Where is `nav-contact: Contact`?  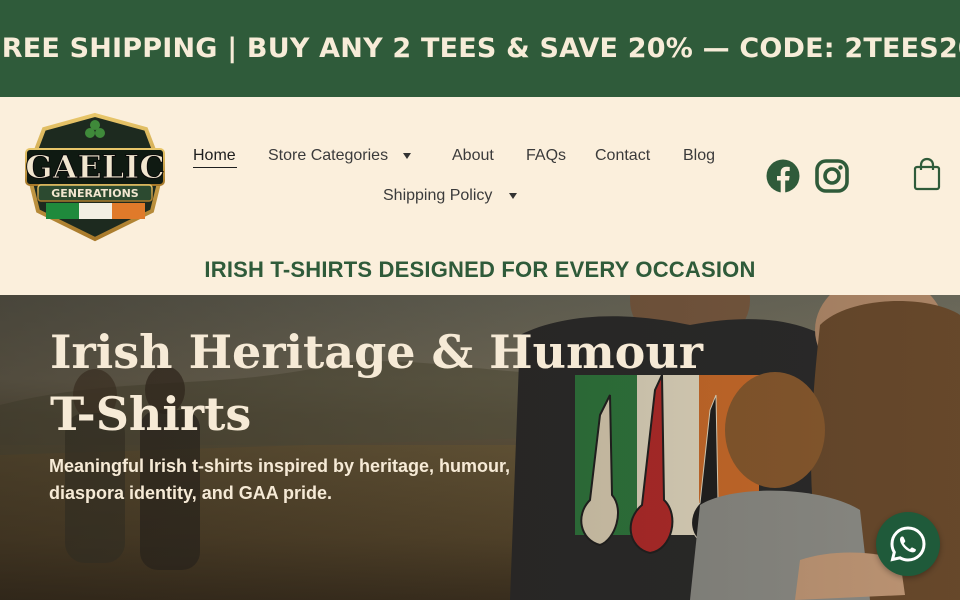
nav-contact: Contact is located at coordinates (622, 156).